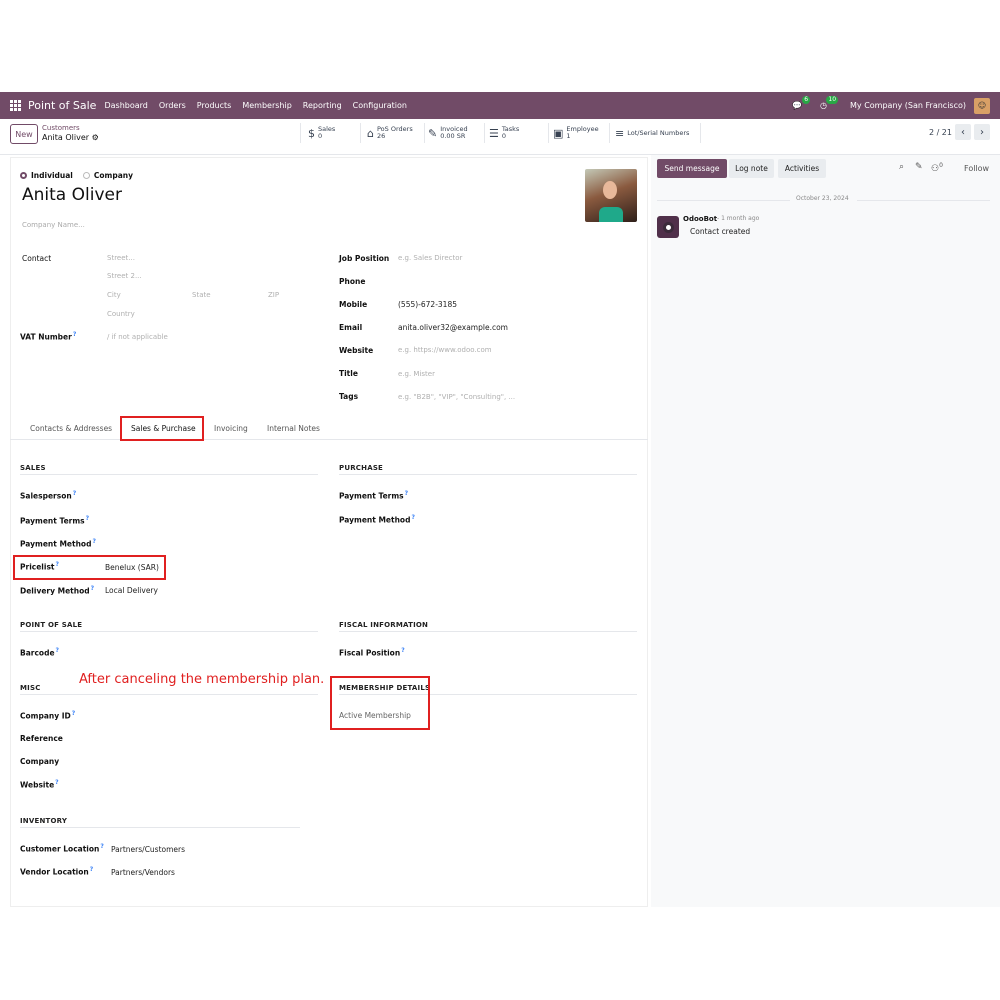 This screenshot has height=1000, width=1000. What do you see at coordinates (48, 495) in the screenshot?
I see `salesperson-label: Salesperson?` at bounding box center [48, 495].